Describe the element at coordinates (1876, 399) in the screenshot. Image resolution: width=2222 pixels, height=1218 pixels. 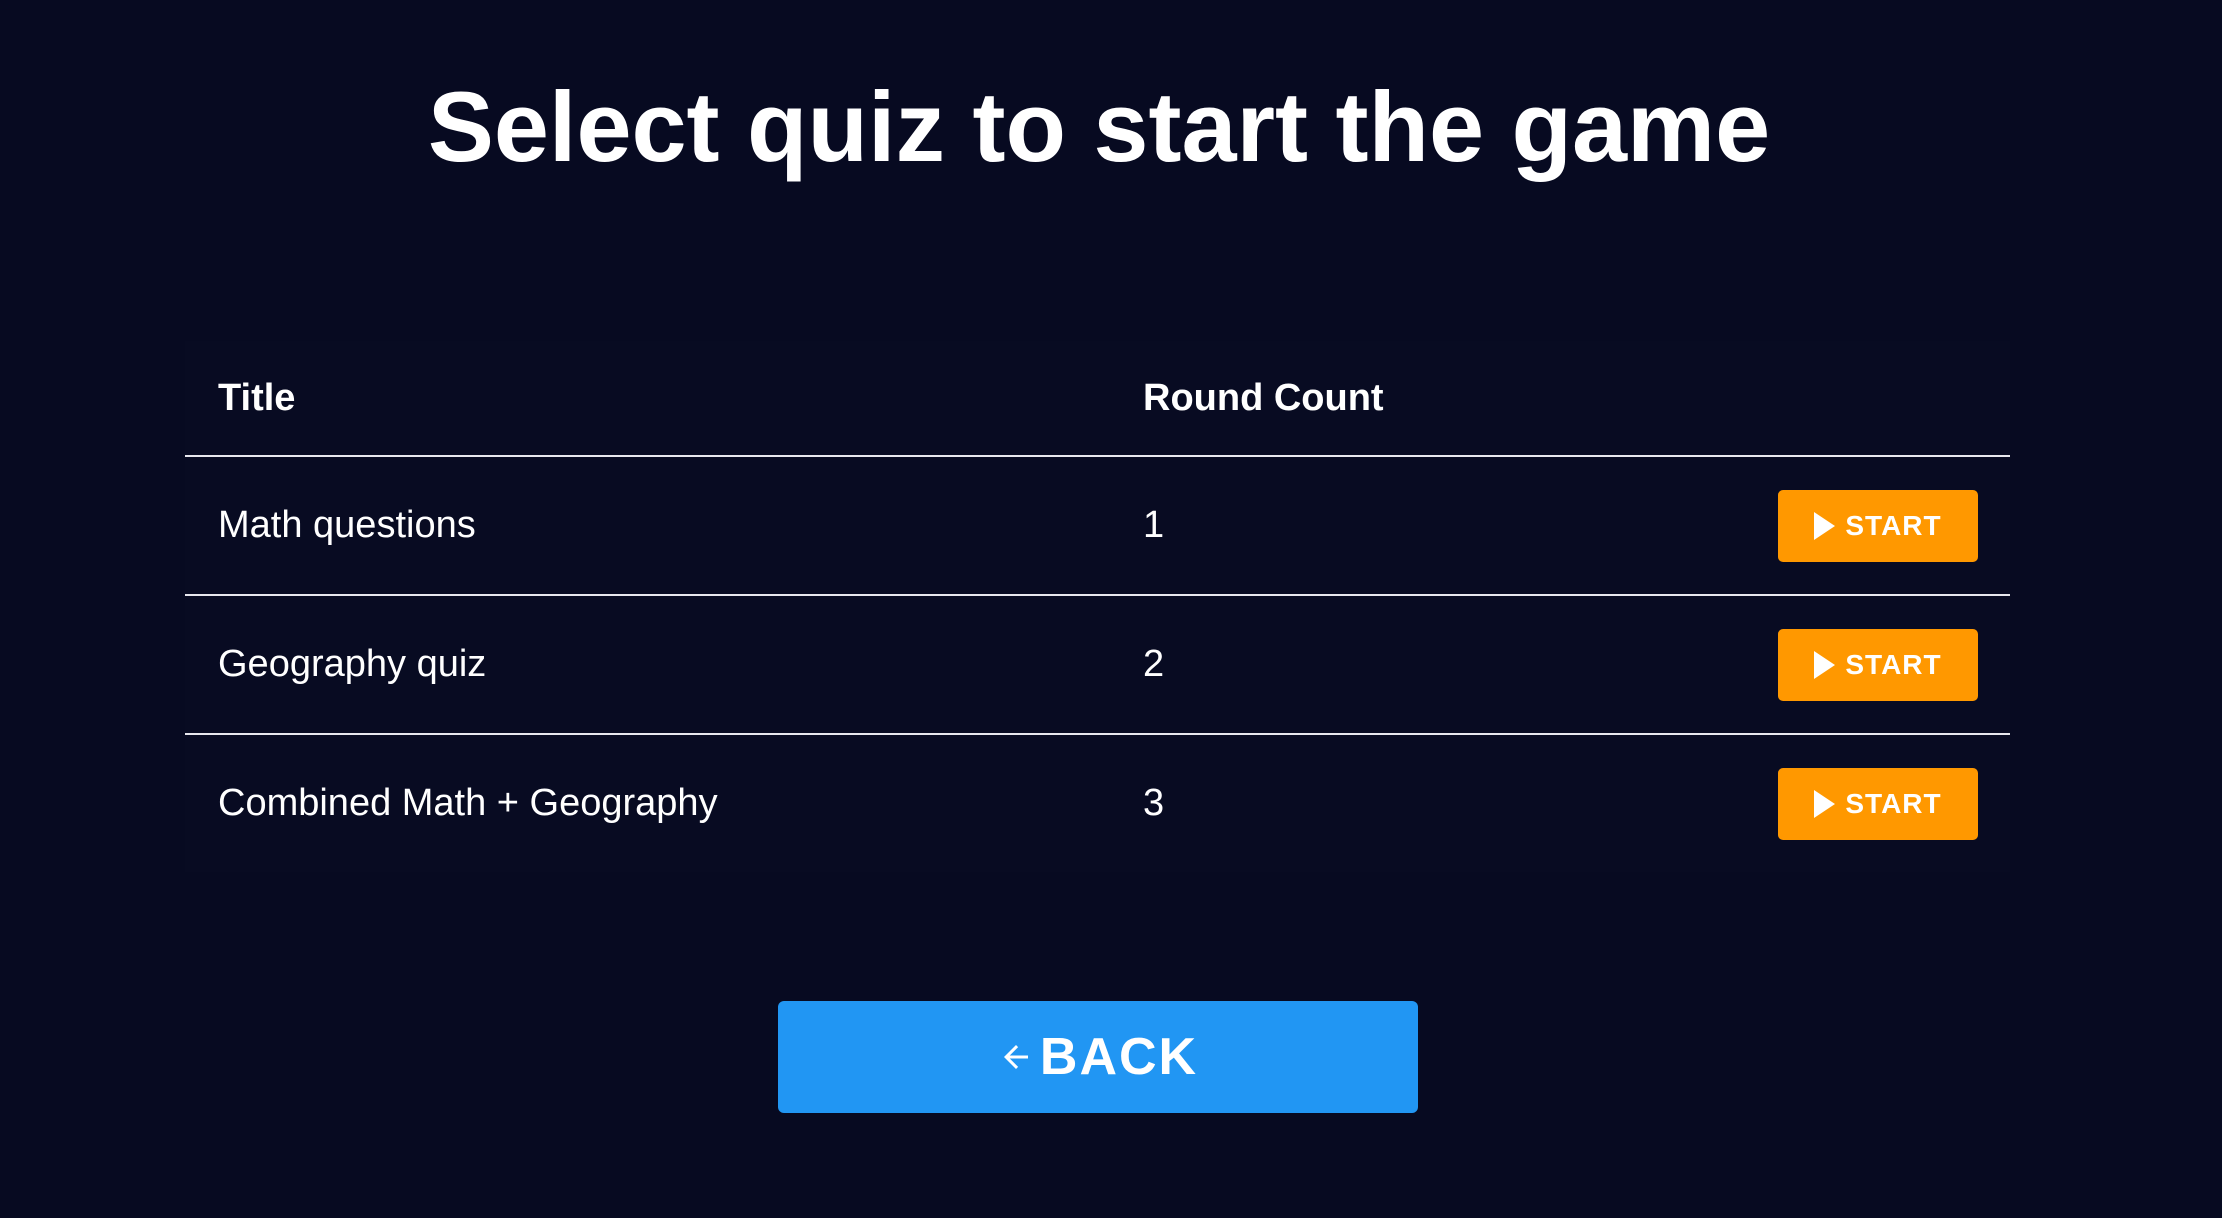
I see `column-header-action` at that location.